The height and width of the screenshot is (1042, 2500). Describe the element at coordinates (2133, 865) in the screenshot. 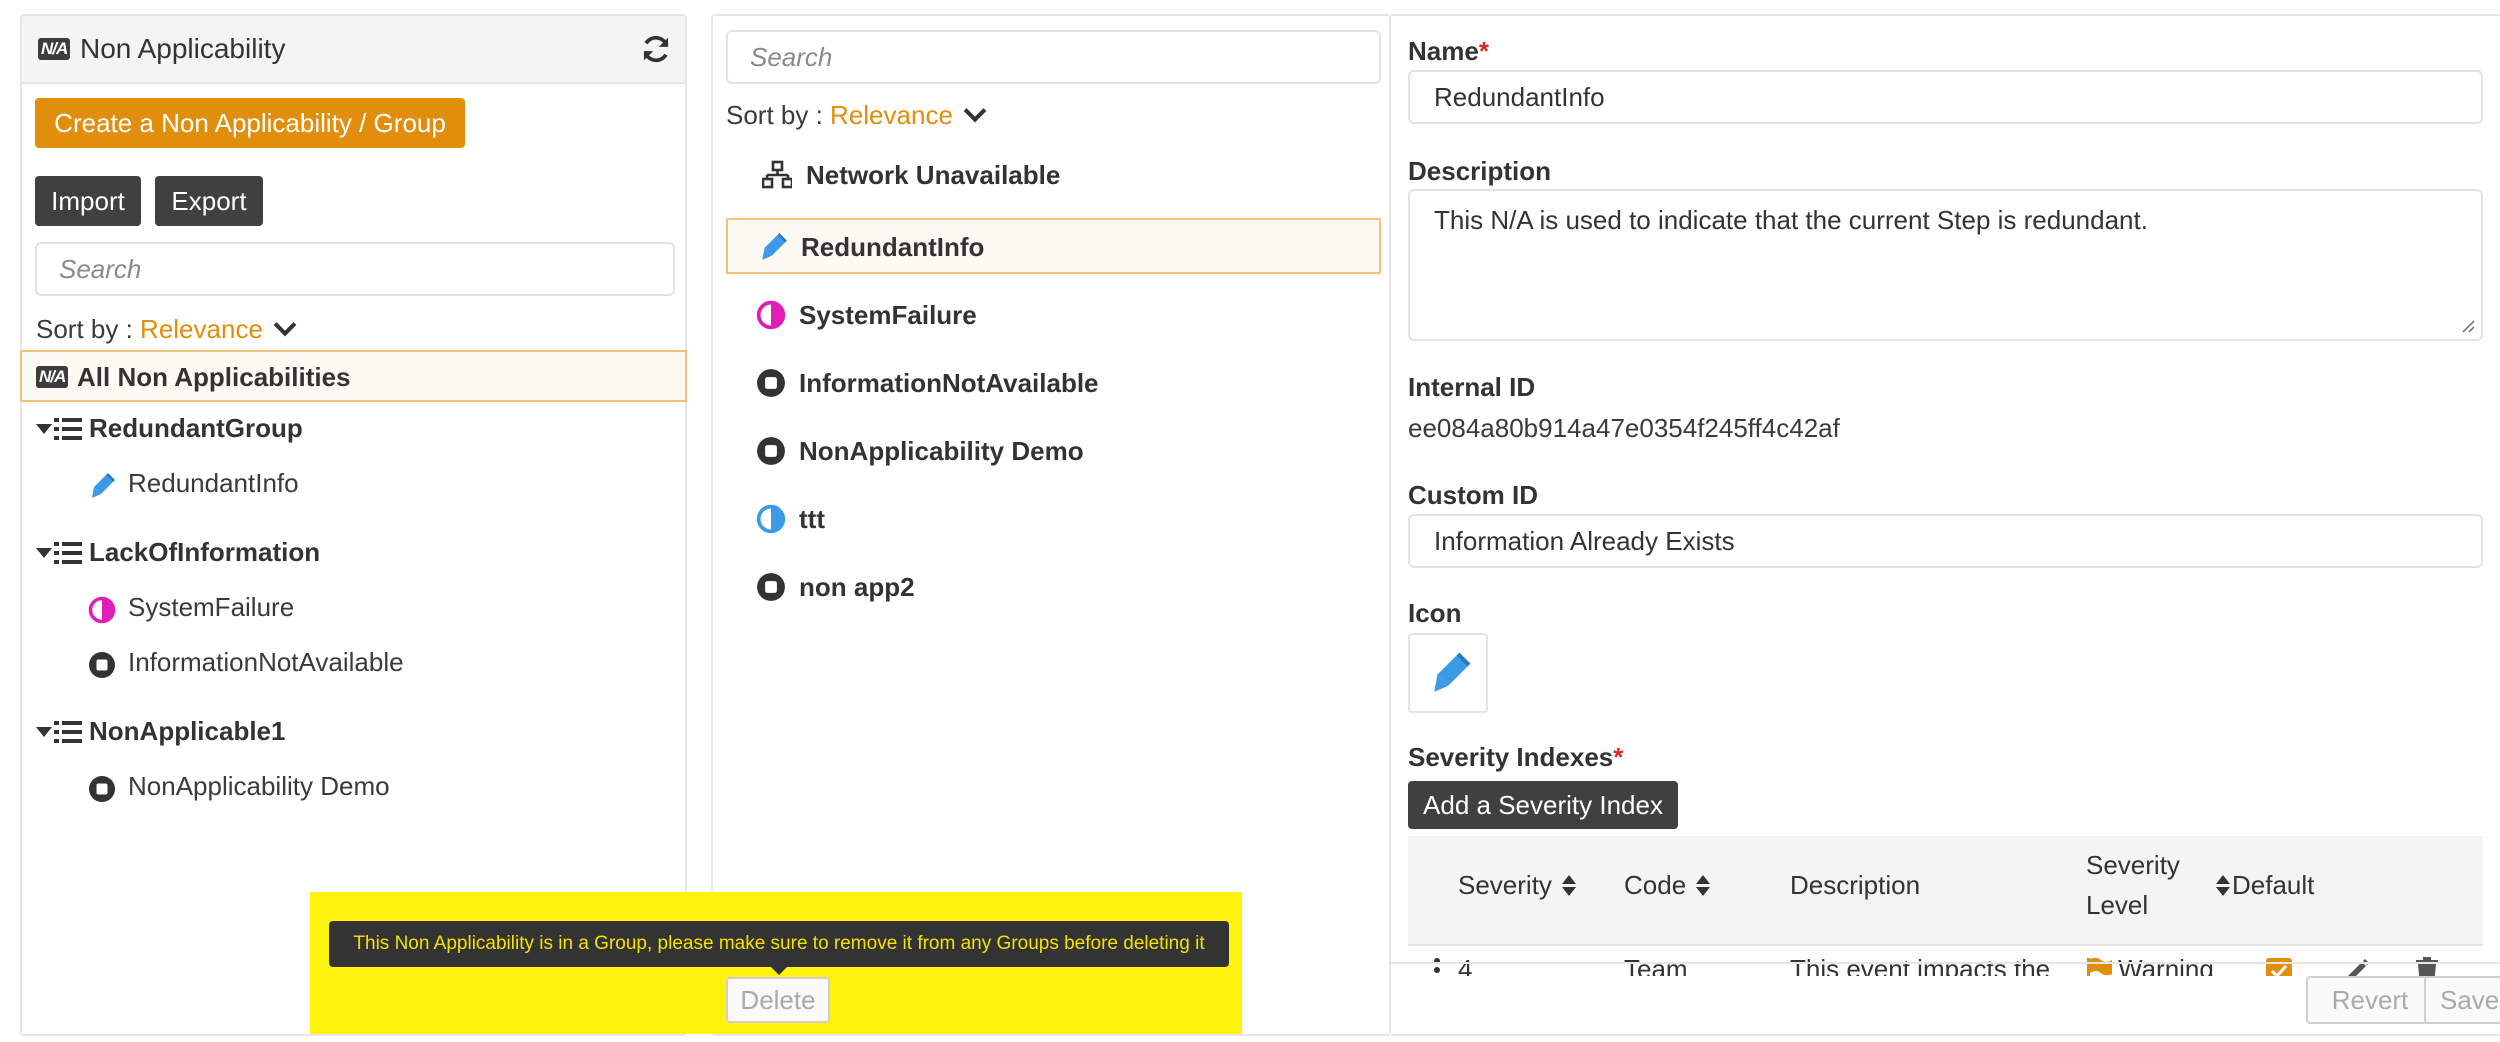

I see `column-header-severity-level: Severity` at that location.